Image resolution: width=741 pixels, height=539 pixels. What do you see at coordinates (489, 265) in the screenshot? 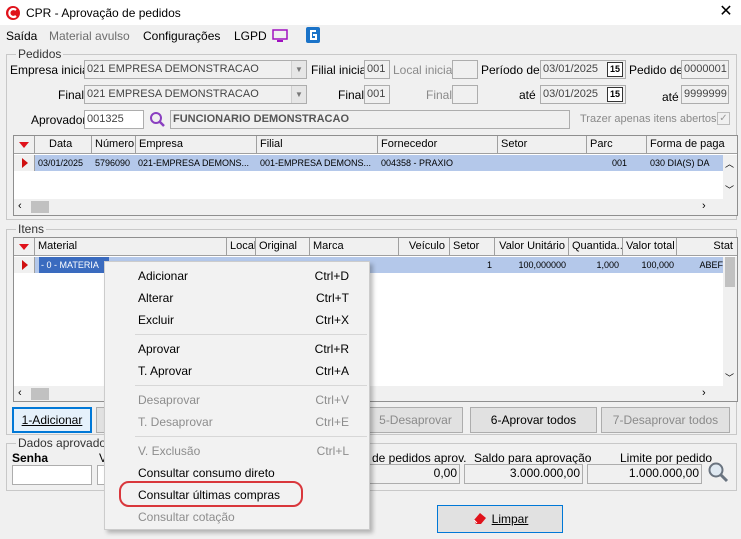
I see `cell-setor: 1` at bounding box center [489, 265].